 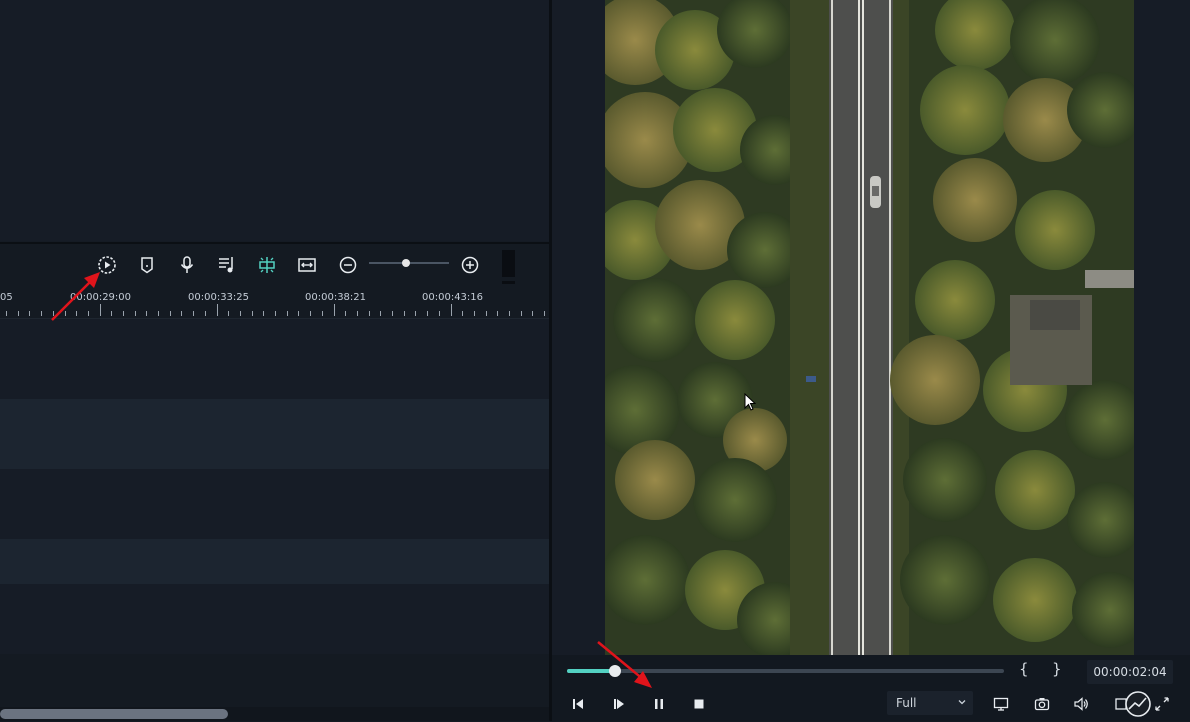 What do you see at coordinates (906, 703) in the screenshot?
I see `preview-quality-label: Full` at bounding box center [906, 703].